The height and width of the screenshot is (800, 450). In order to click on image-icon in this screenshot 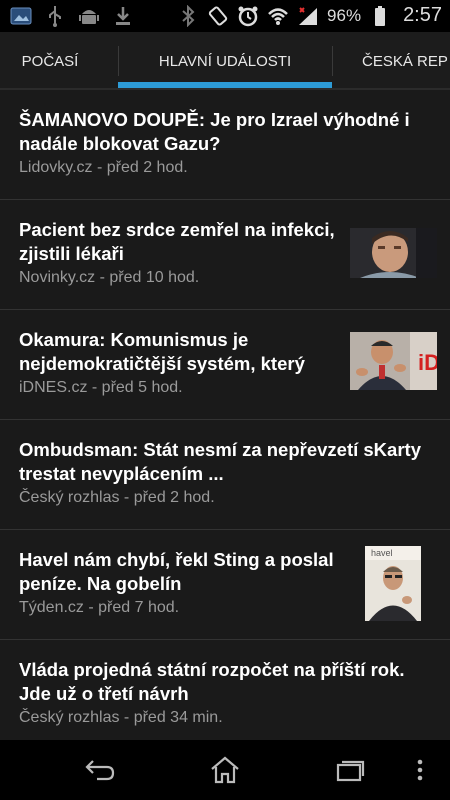, I will do `click(21, 16)`.